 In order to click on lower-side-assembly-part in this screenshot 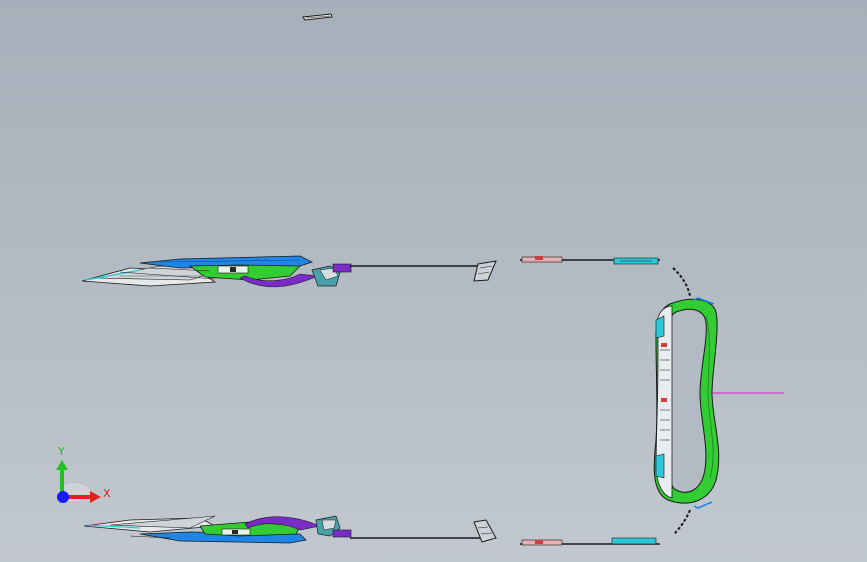, I will do `click(281, 529)`.